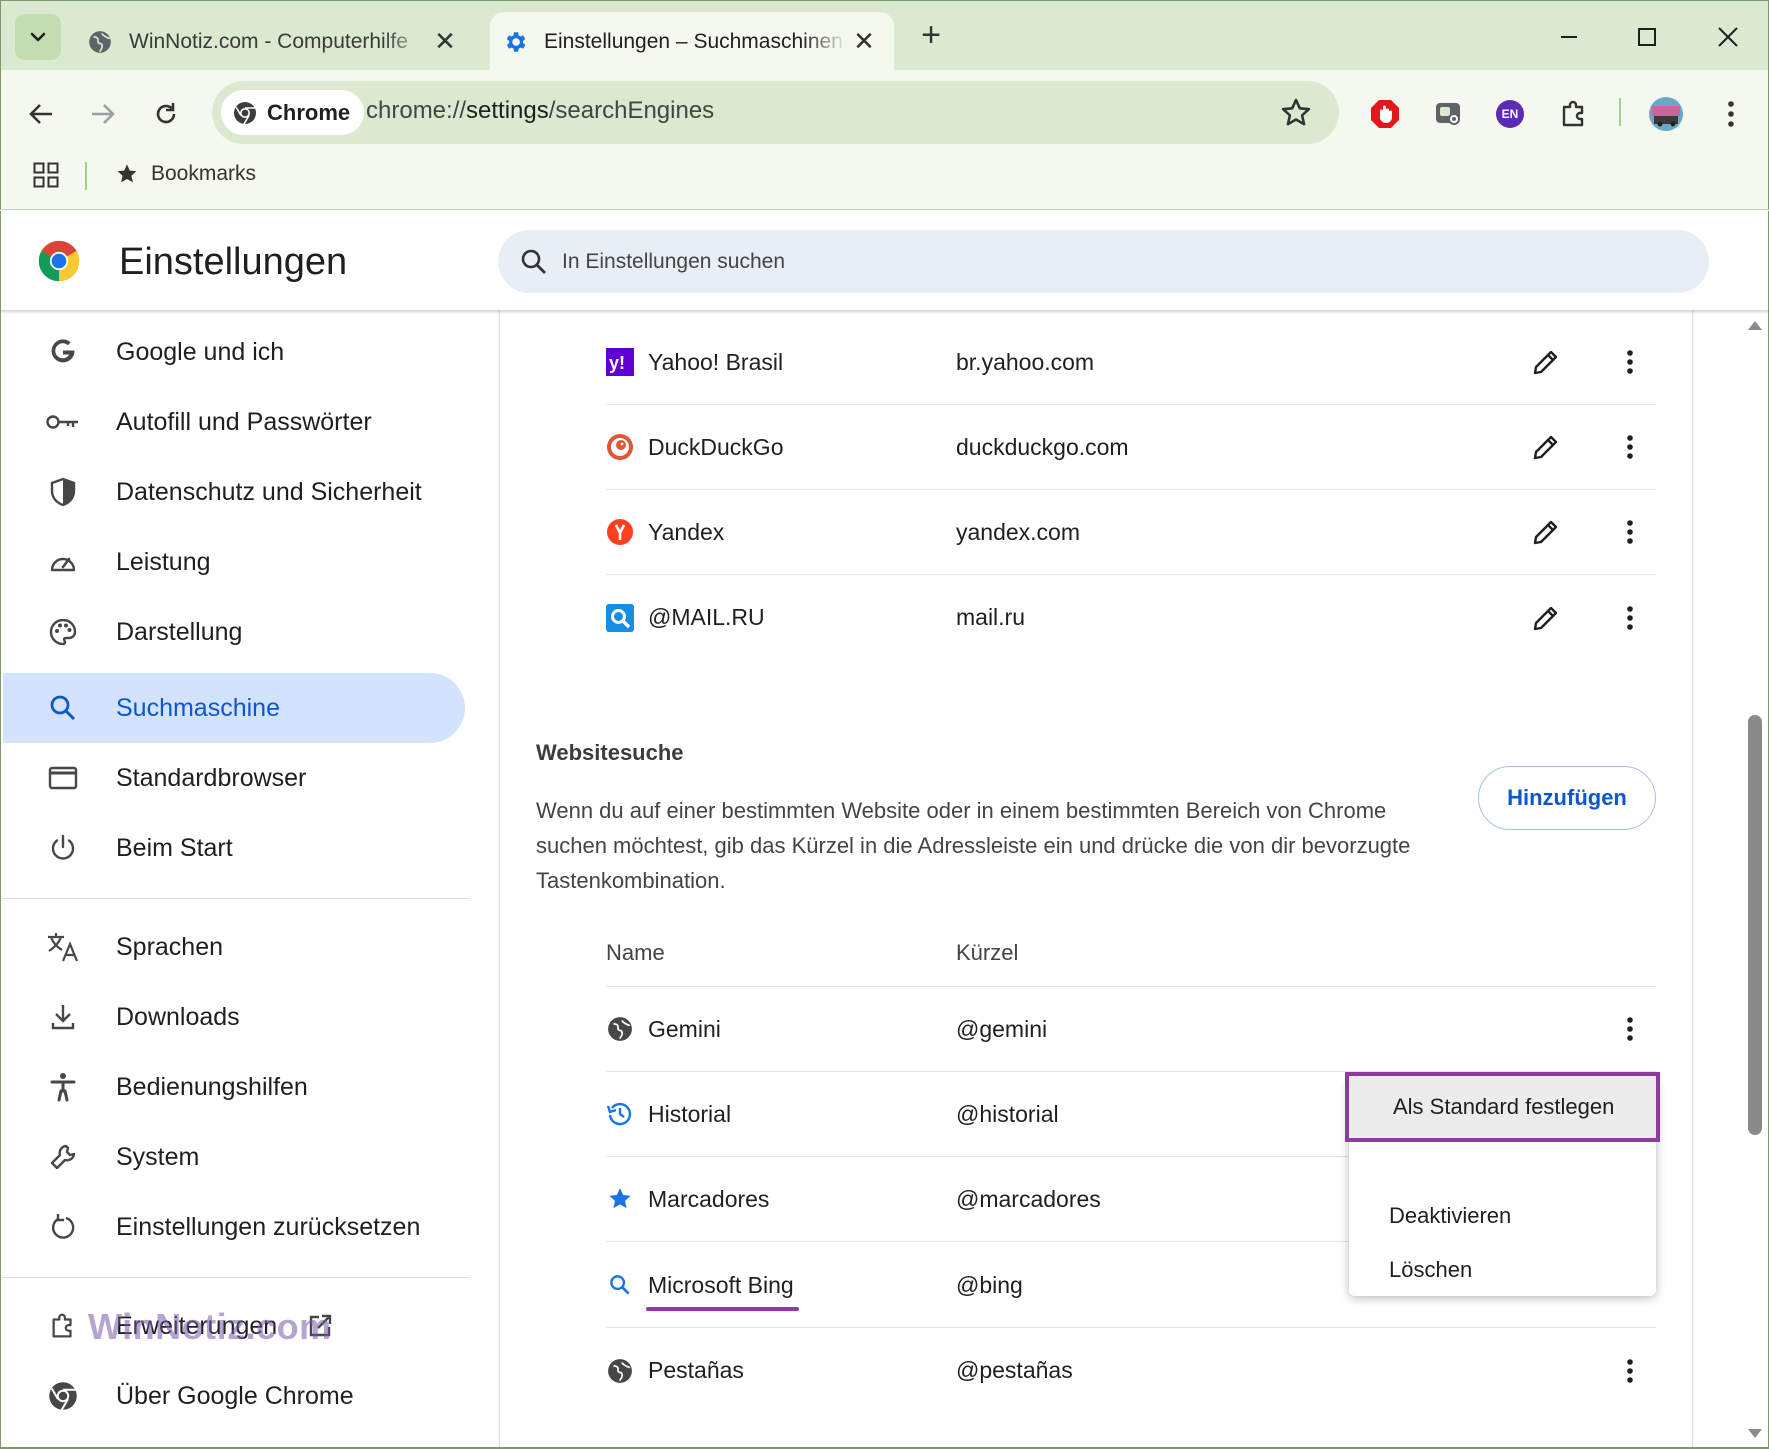 The width and height of the screenshot is (1769, 1449). Describe the element at coordinates (63, 1326) in the screenshot. I see `puzzle-icon` at that location.